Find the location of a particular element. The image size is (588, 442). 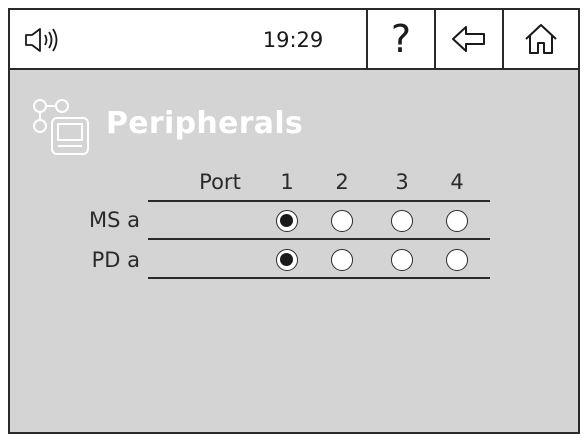

arrow-left-icon is located at coordinates (468, 39).